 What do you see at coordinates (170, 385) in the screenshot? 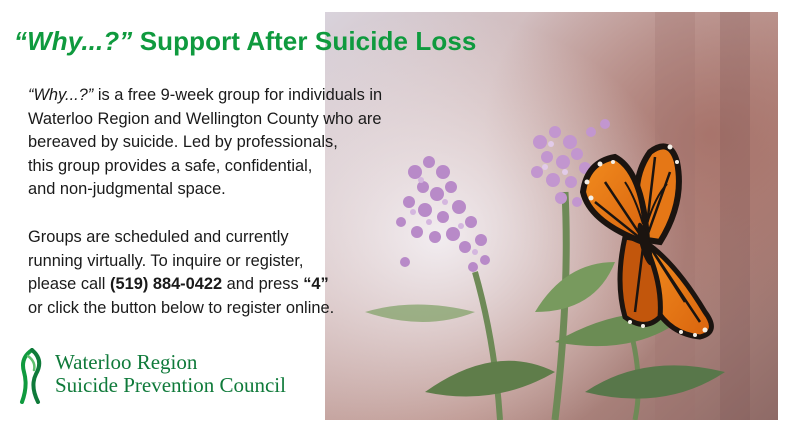
I see `logo-line-2: Suicide Prevention Council` at bounding box center [170, 385].